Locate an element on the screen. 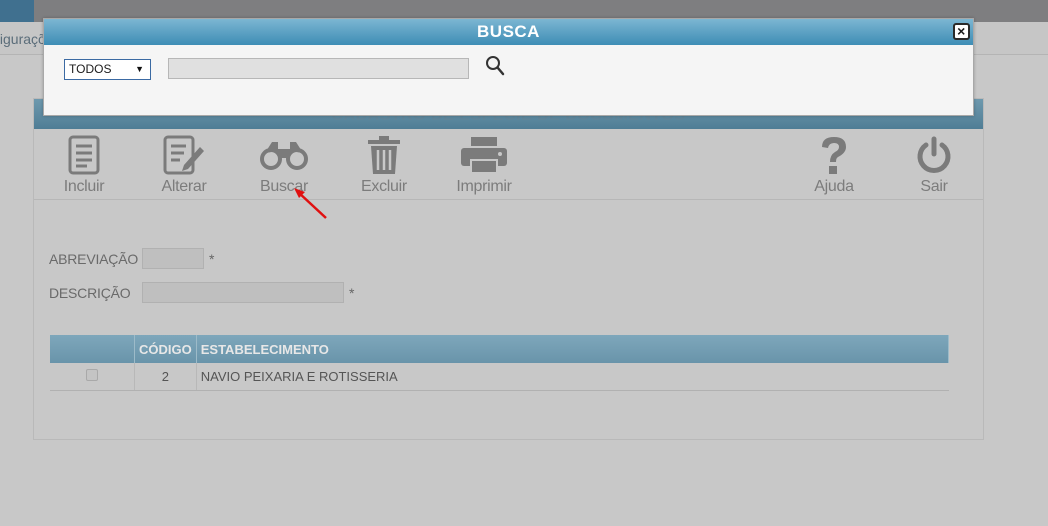  table-row: 2 NAVIO PEIXARIA E ROTISSERIA is located at coordinates (499, 377).